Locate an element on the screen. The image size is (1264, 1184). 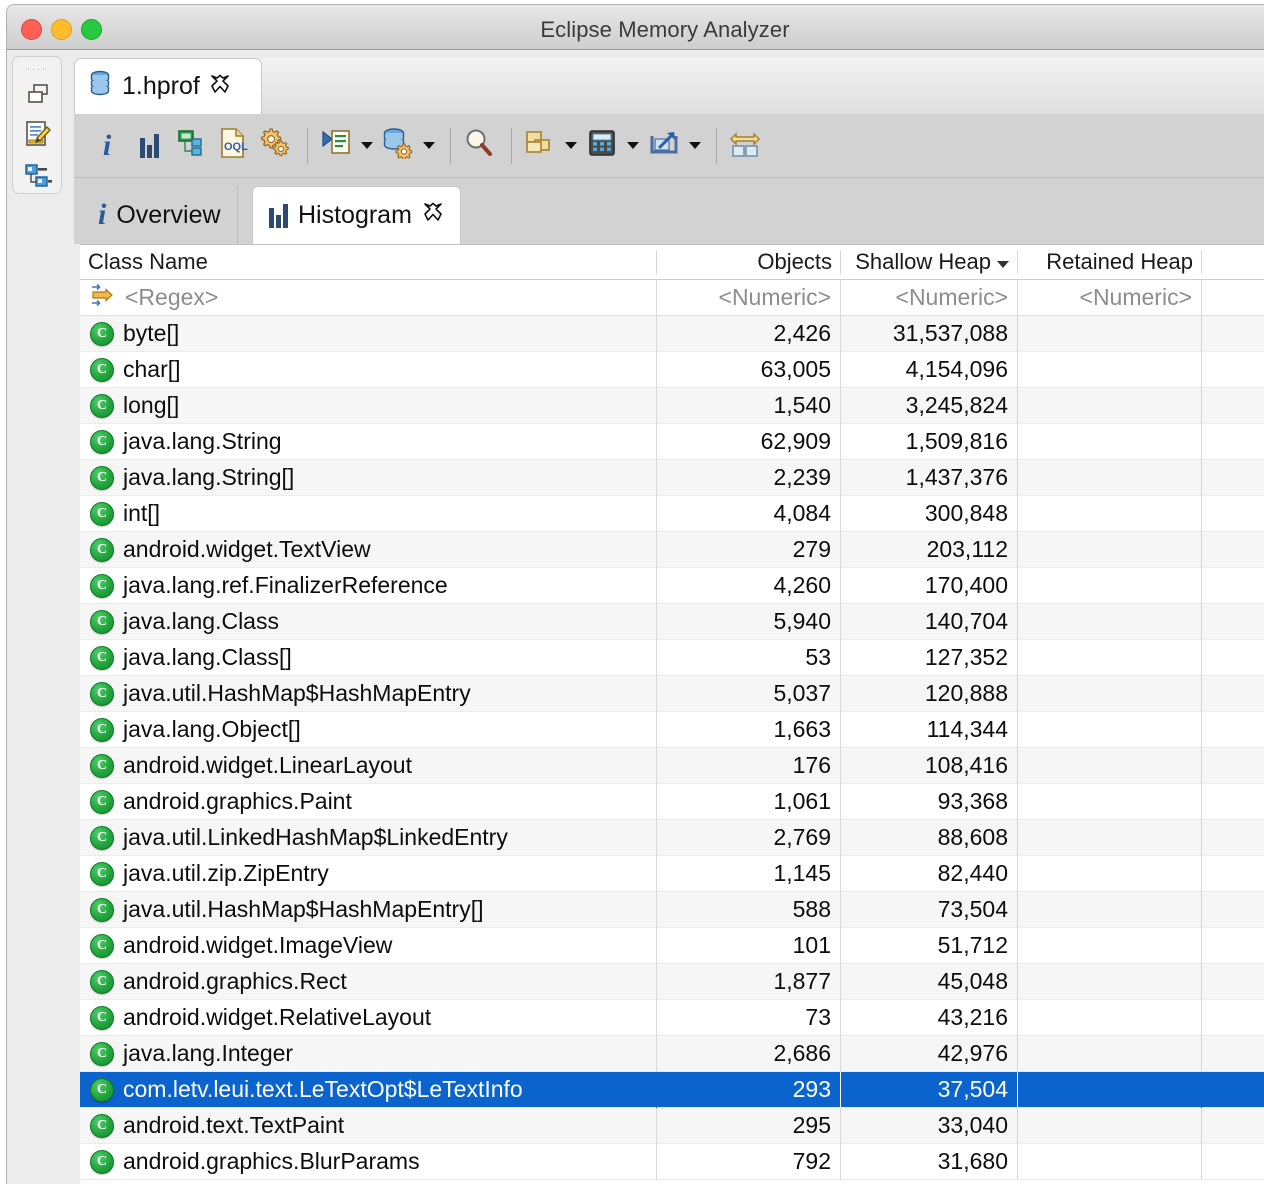
table-row: Cbyte[] 2,426 31,537,088 is located at coordinates (672, 333).